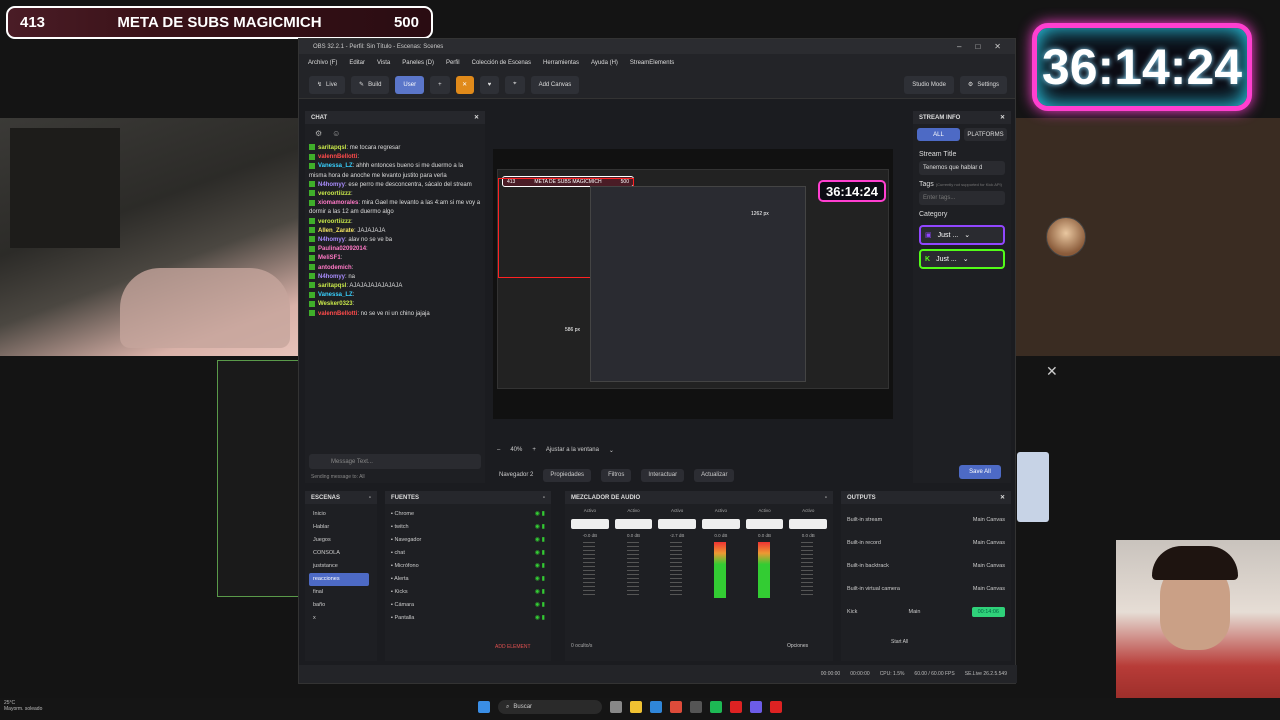 The height and width of the screenshot is (720, 1280). I want to click on menu-streamelements: StreamElements, so click(652, 63).